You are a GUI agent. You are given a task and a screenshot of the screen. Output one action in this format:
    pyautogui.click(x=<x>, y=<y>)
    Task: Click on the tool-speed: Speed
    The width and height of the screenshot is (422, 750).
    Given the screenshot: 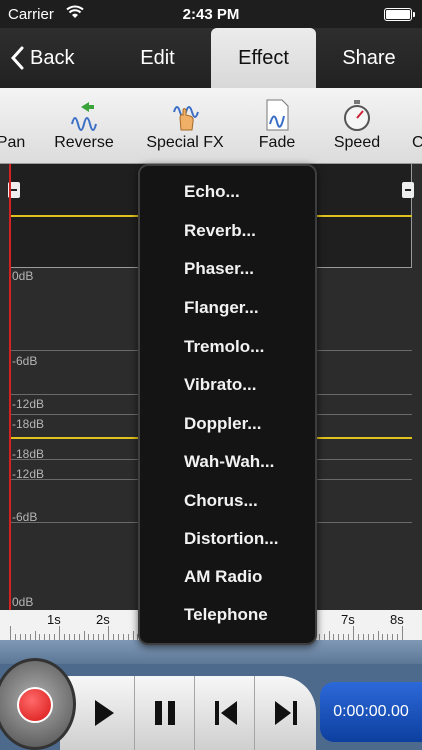 What is the action you would take?
    pyautogui.click(x=357, y=125)
    